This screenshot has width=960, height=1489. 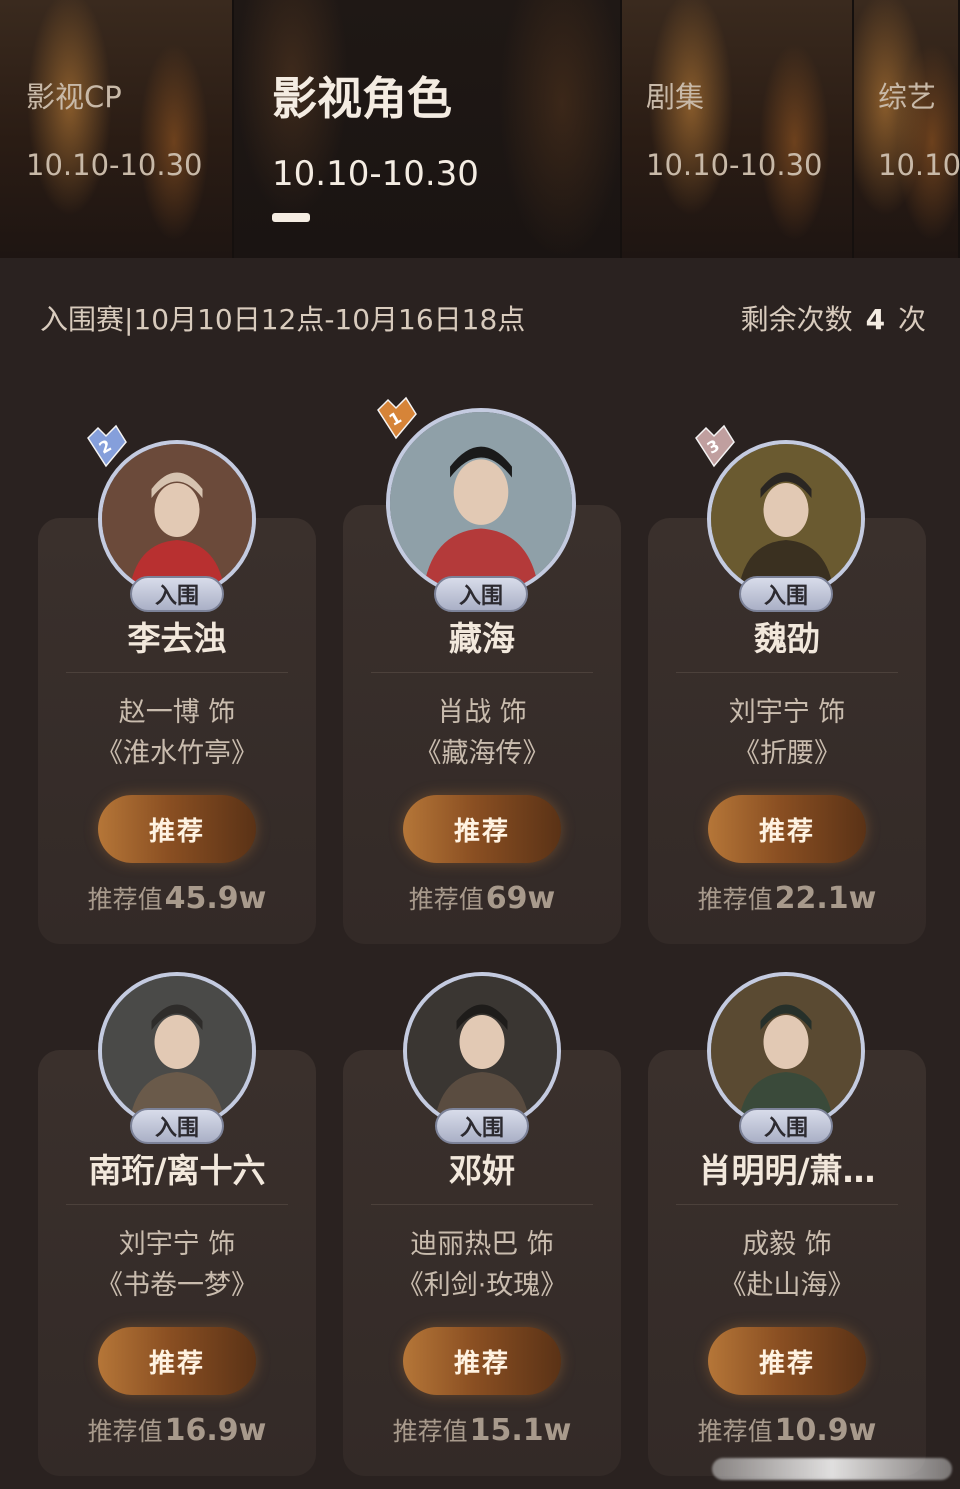 I want to click on score-value: 15.1w, so click(x=520, y=1430).